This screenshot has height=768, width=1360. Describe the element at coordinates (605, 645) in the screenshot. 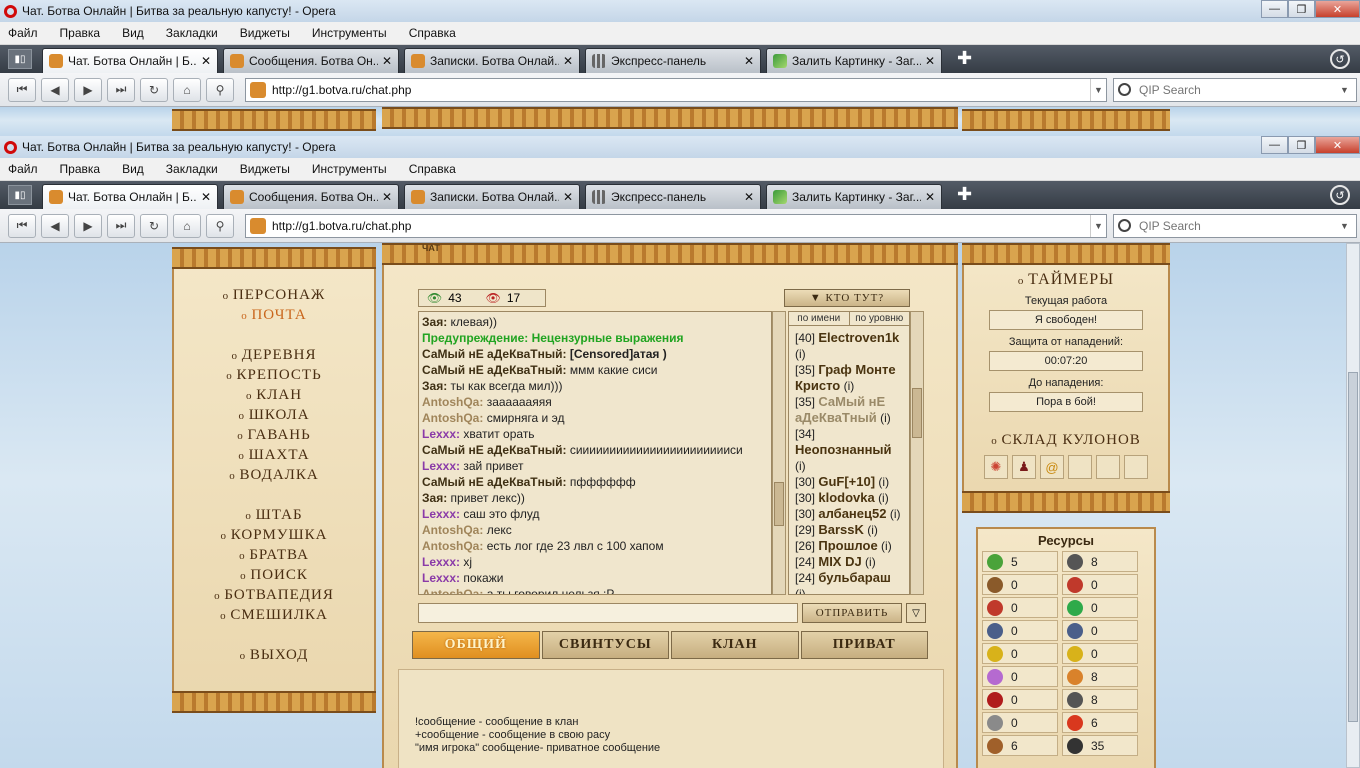

I see `tab-channel-svintusy: СВИНТУСЫ` at that location.